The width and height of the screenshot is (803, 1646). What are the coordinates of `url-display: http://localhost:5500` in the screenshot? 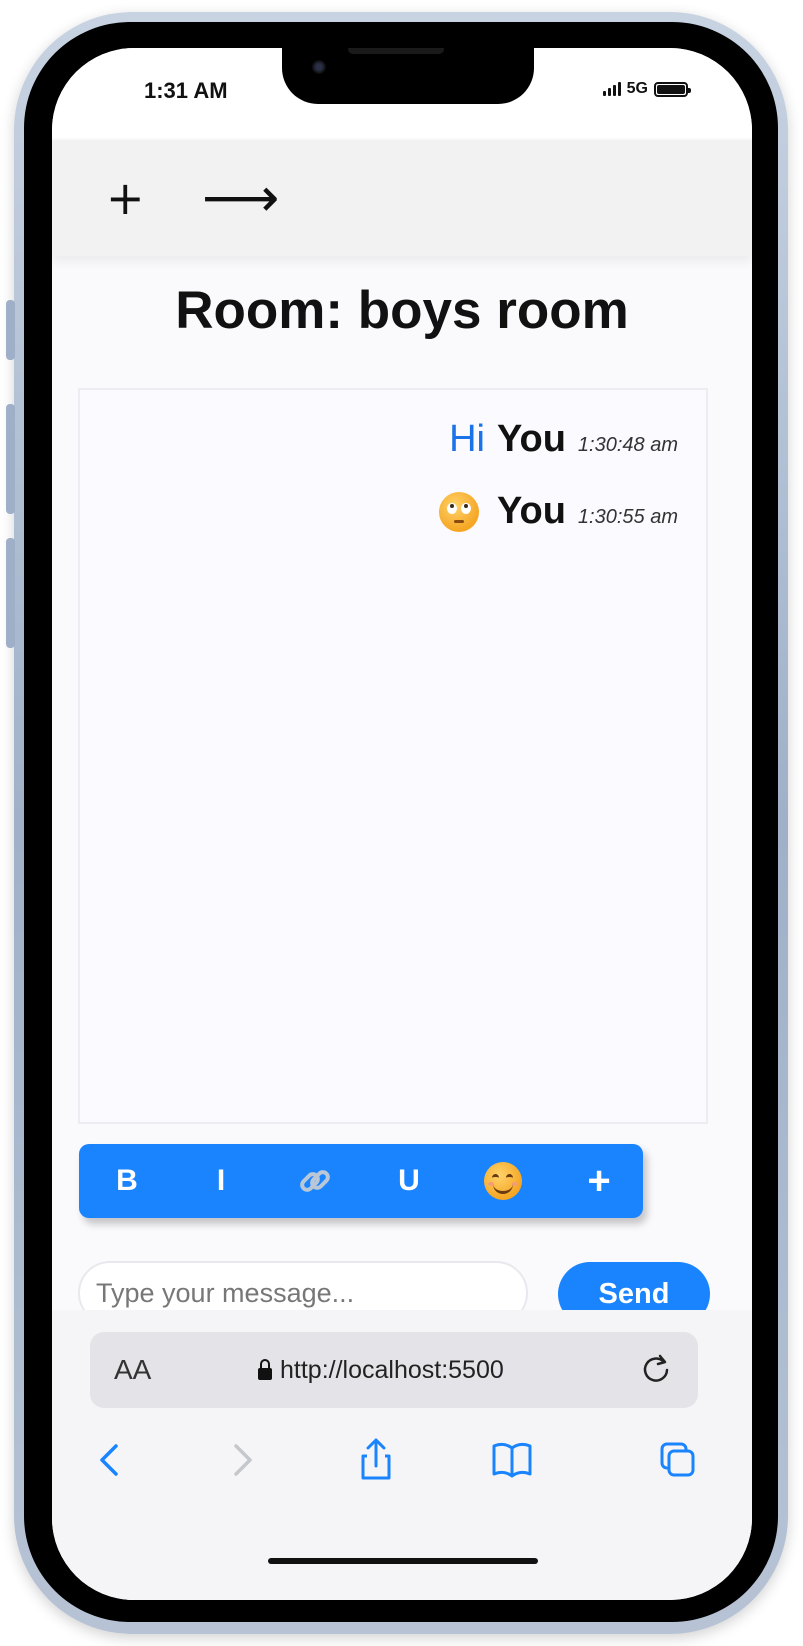 It's located at (381, 1370).